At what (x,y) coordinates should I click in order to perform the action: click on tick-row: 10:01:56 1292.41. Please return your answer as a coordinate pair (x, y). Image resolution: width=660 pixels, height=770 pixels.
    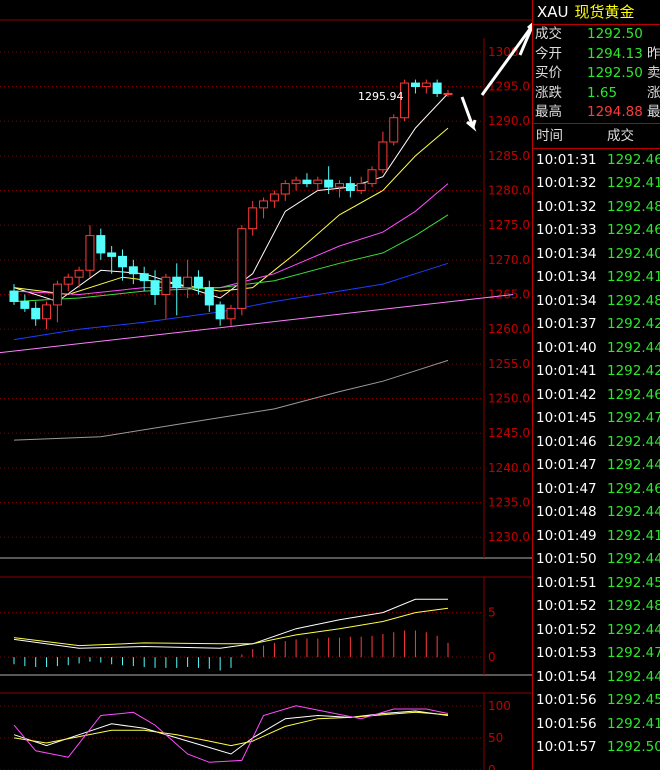
    Looking at the image, I should click on (596, 725).